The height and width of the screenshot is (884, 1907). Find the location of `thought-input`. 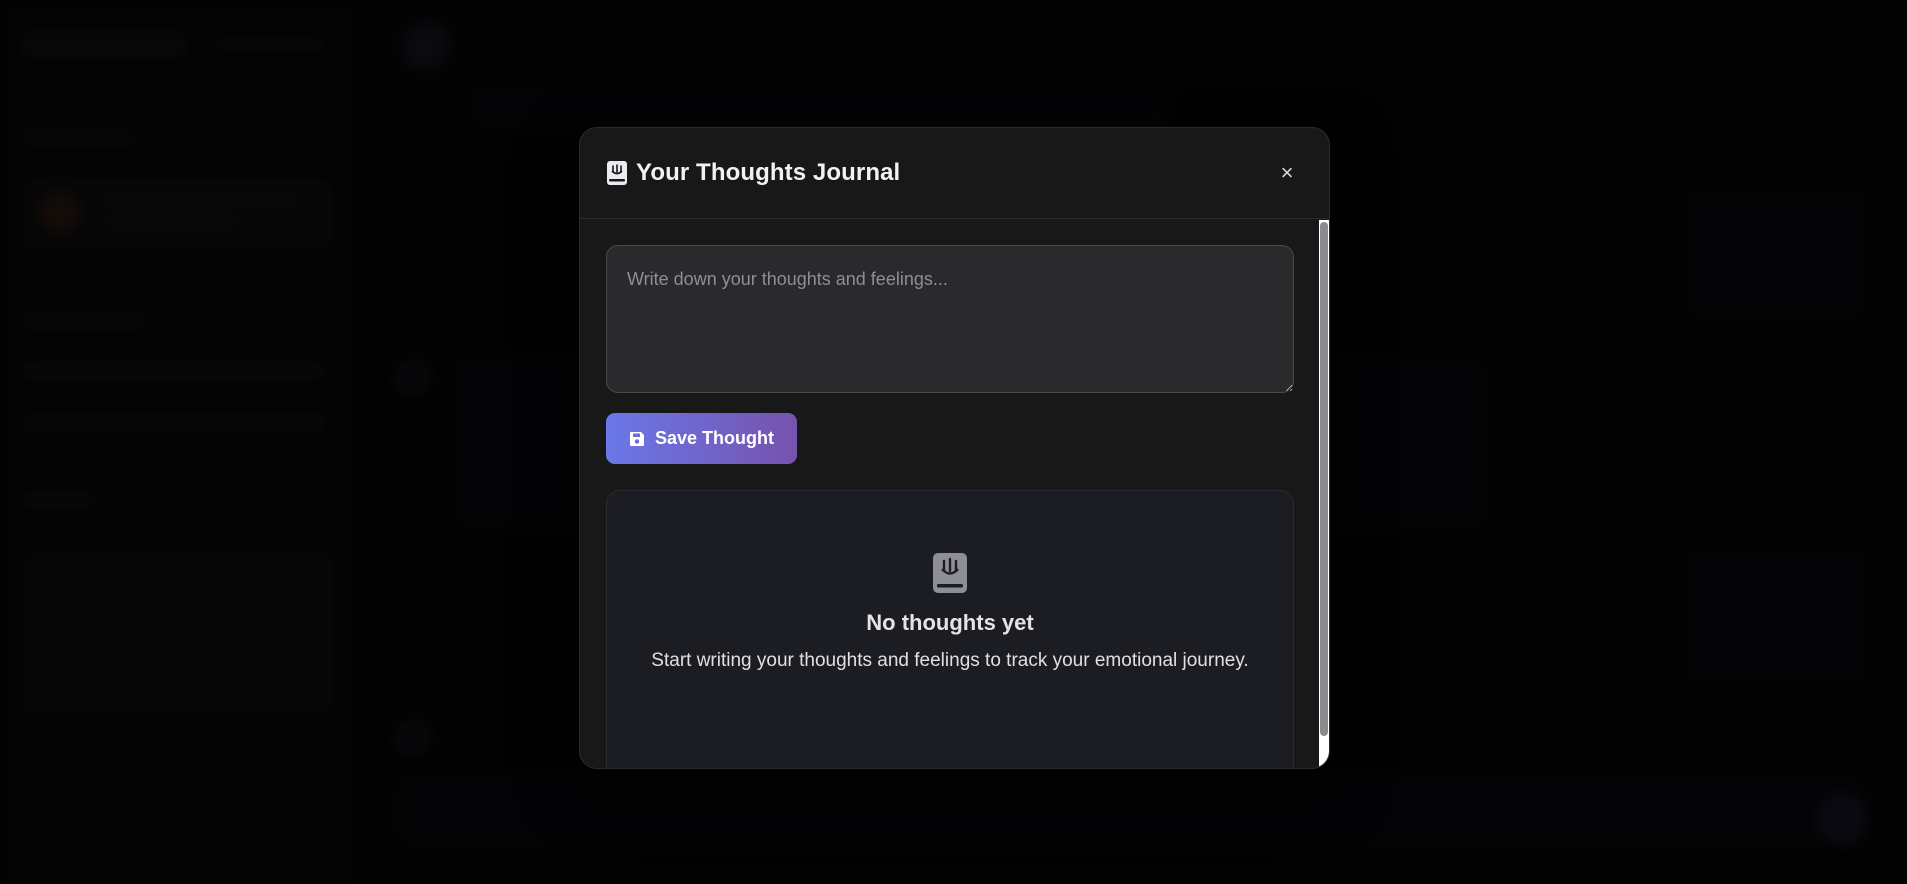

thought-input is located at coordinates (950, 319).